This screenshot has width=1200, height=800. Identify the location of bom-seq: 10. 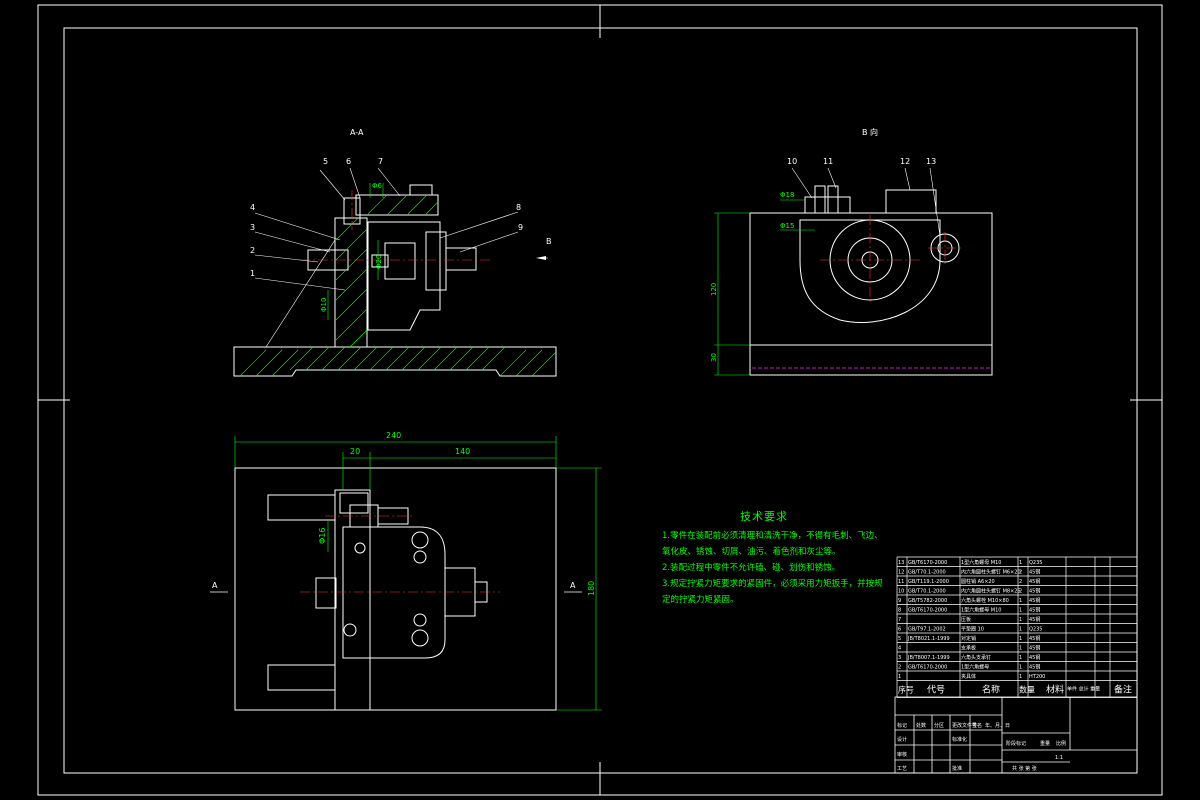
(901, 592).